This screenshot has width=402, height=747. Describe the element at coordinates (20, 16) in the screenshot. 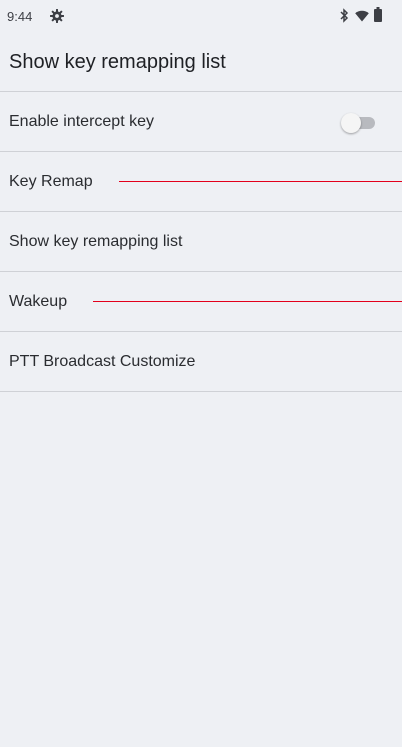

I see `status-time: 9:44` at that location.